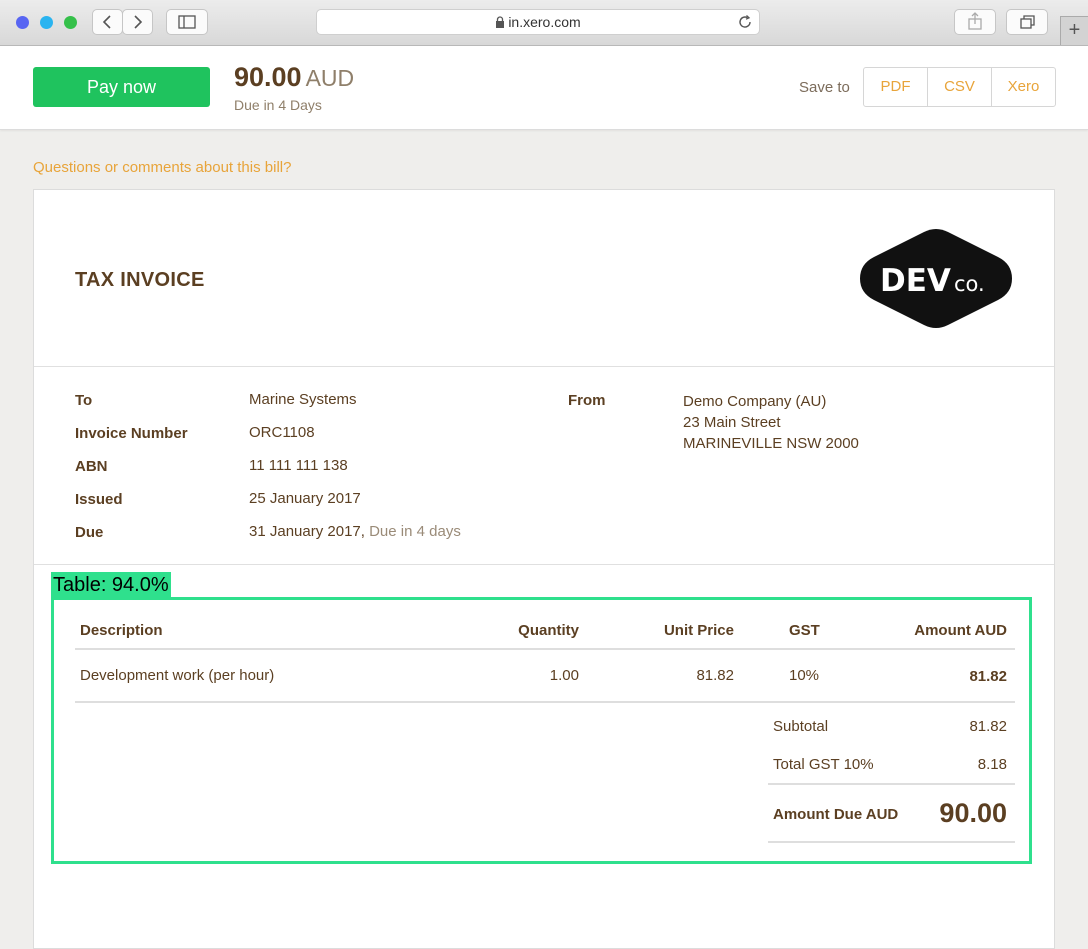  I want to click on browser-toolbar: in.xero.com +, so click(544, 23).